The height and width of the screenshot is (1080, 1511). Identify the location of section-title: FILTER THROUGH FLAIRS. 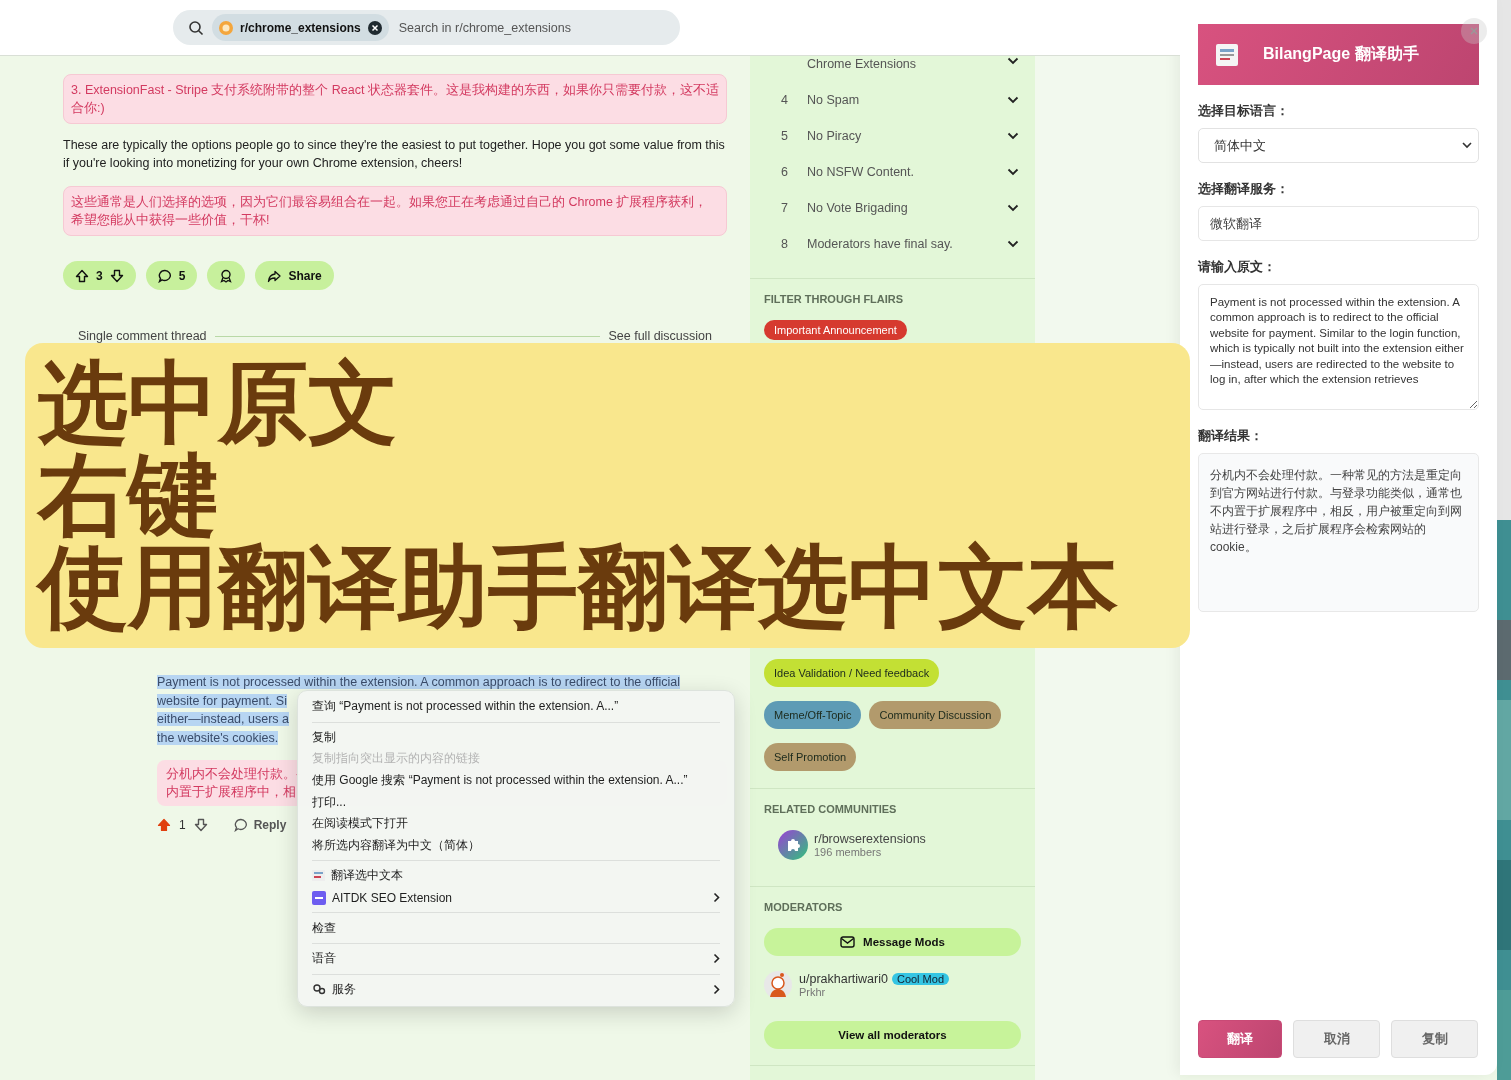
(834, 299).